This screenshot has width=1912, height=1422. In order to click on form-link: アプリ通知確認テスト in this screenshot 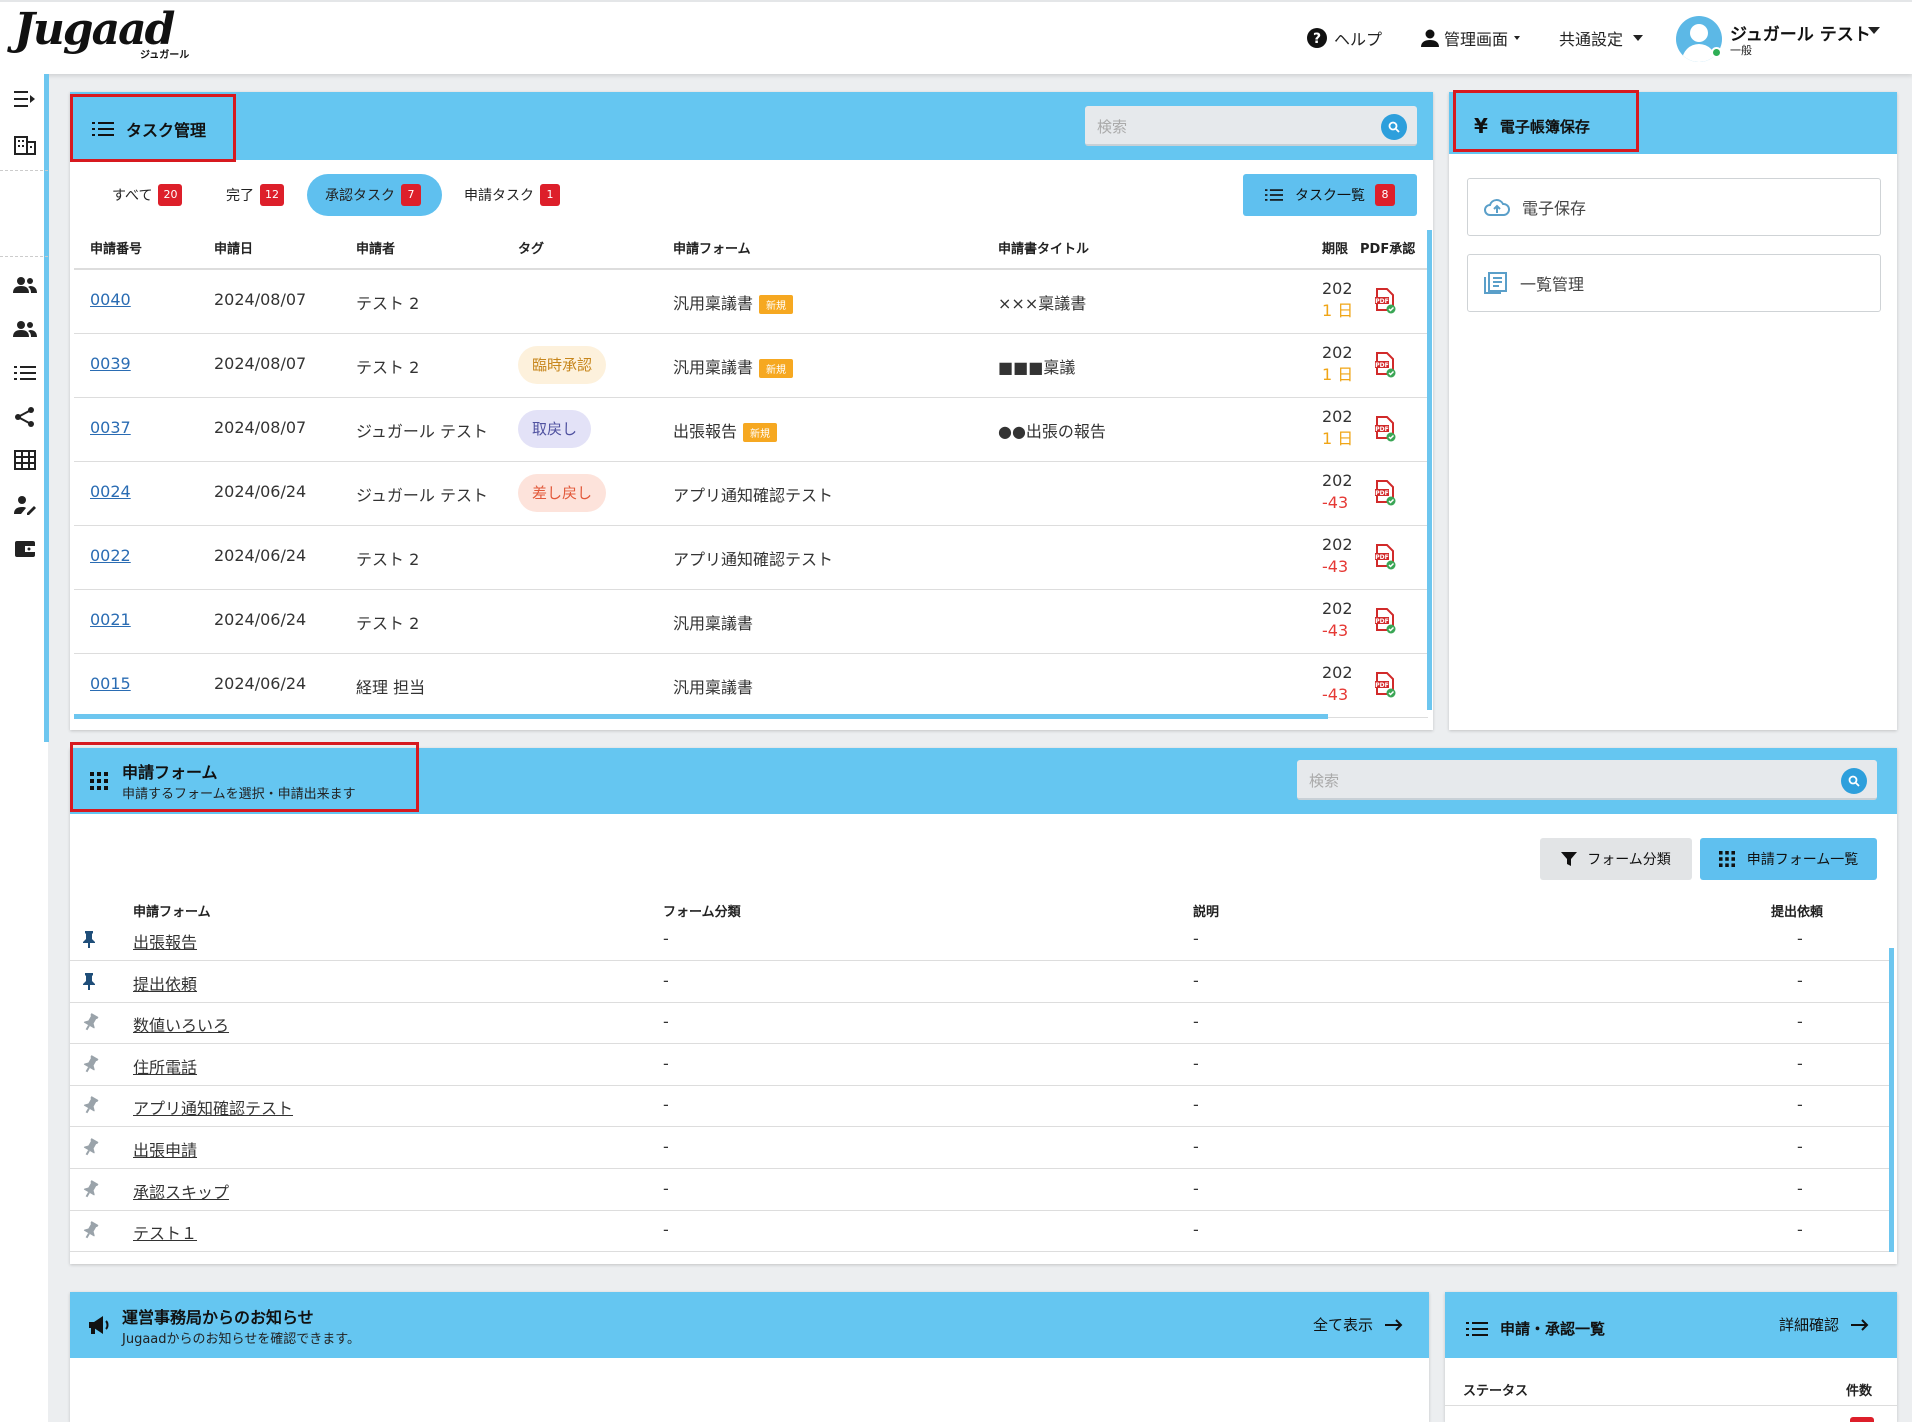, I will do `click(213, 1107)`.